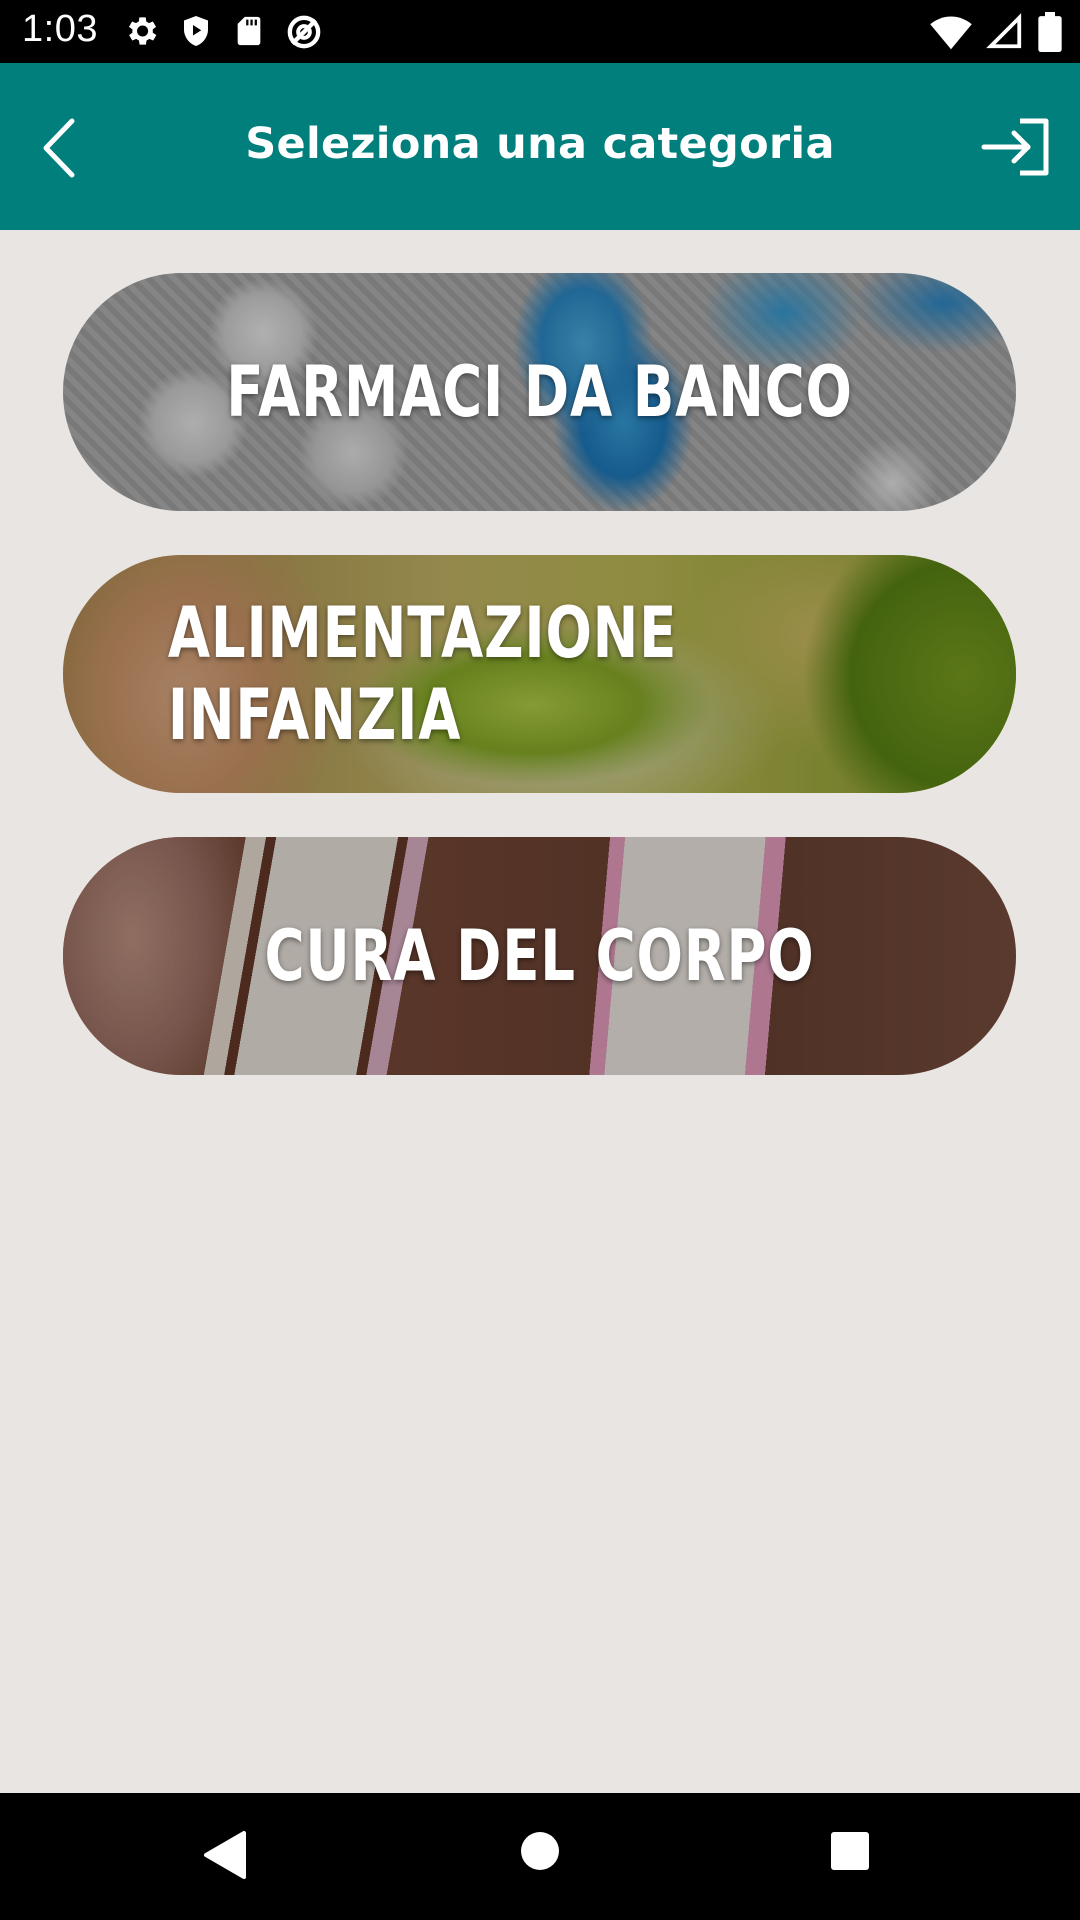  Describe the element at coordinates (540, 31) in the screenshot. I see `status-bar: 1:03` at that location.